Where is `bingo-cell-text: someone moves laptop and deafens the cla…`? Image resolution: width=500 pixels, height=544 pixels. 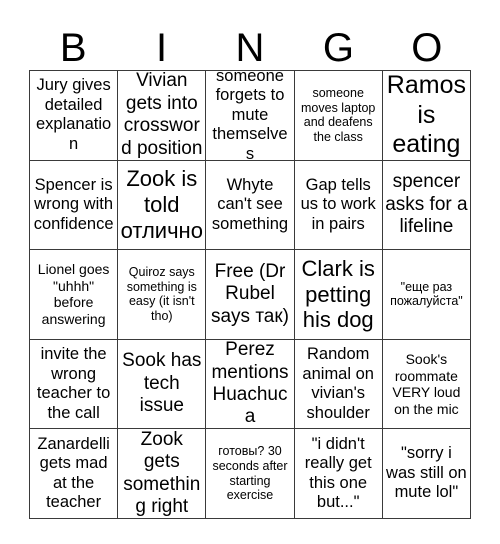 bingo-cell-text: someone moves laptop and deafens the cla… is located at coordinates (338, 115).